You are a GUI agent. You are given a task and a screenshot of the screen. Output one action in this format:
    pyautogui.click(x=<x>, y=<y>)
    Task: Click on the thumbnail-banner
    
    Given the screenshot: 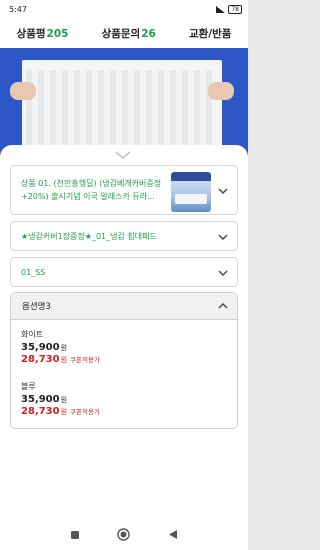 What is the action you would take?
    pyautogui.click(x=191, y=176)
    